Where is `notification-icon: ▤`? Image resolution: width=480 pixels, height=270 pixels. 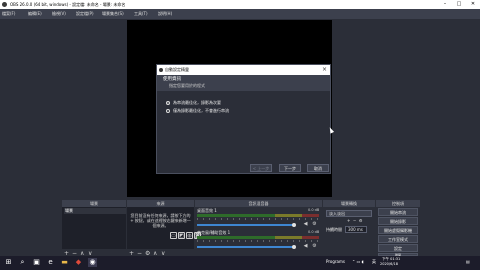
notification-icon: ▤ is located at coordinates (468, 261).